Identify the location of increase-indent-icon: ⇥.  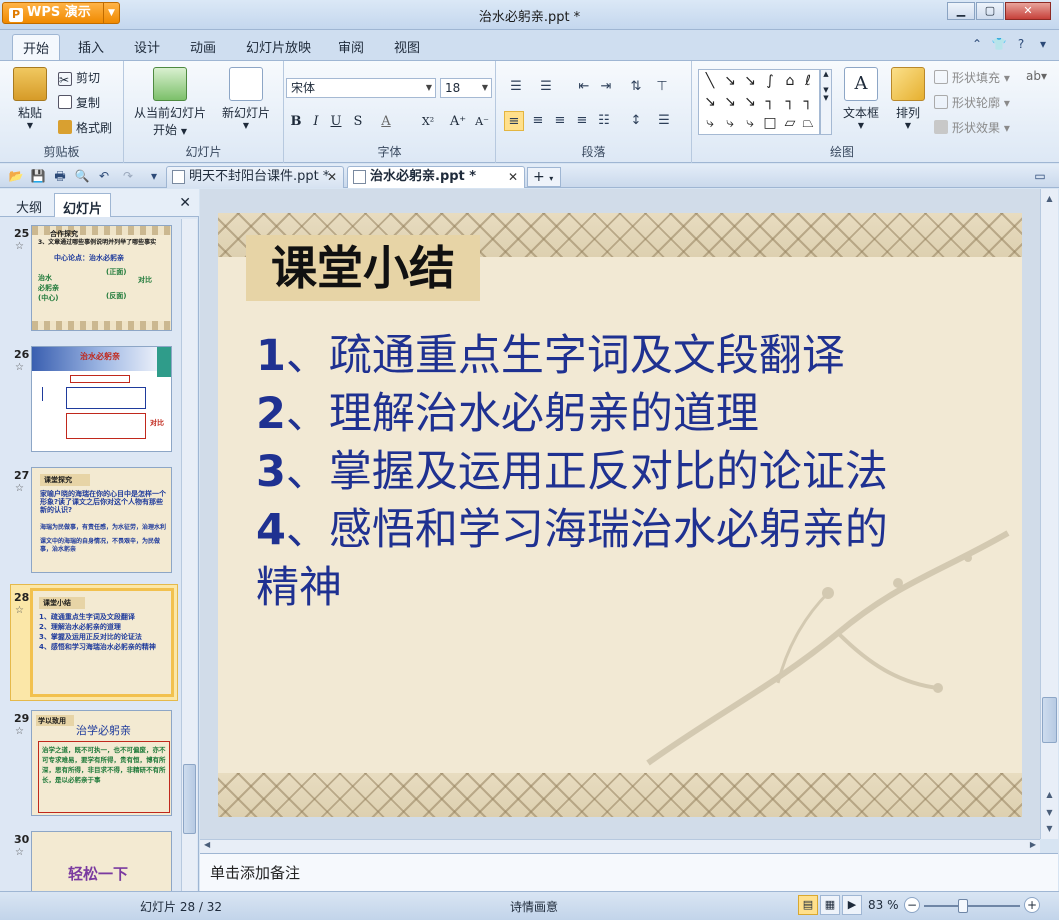
(606, 87).